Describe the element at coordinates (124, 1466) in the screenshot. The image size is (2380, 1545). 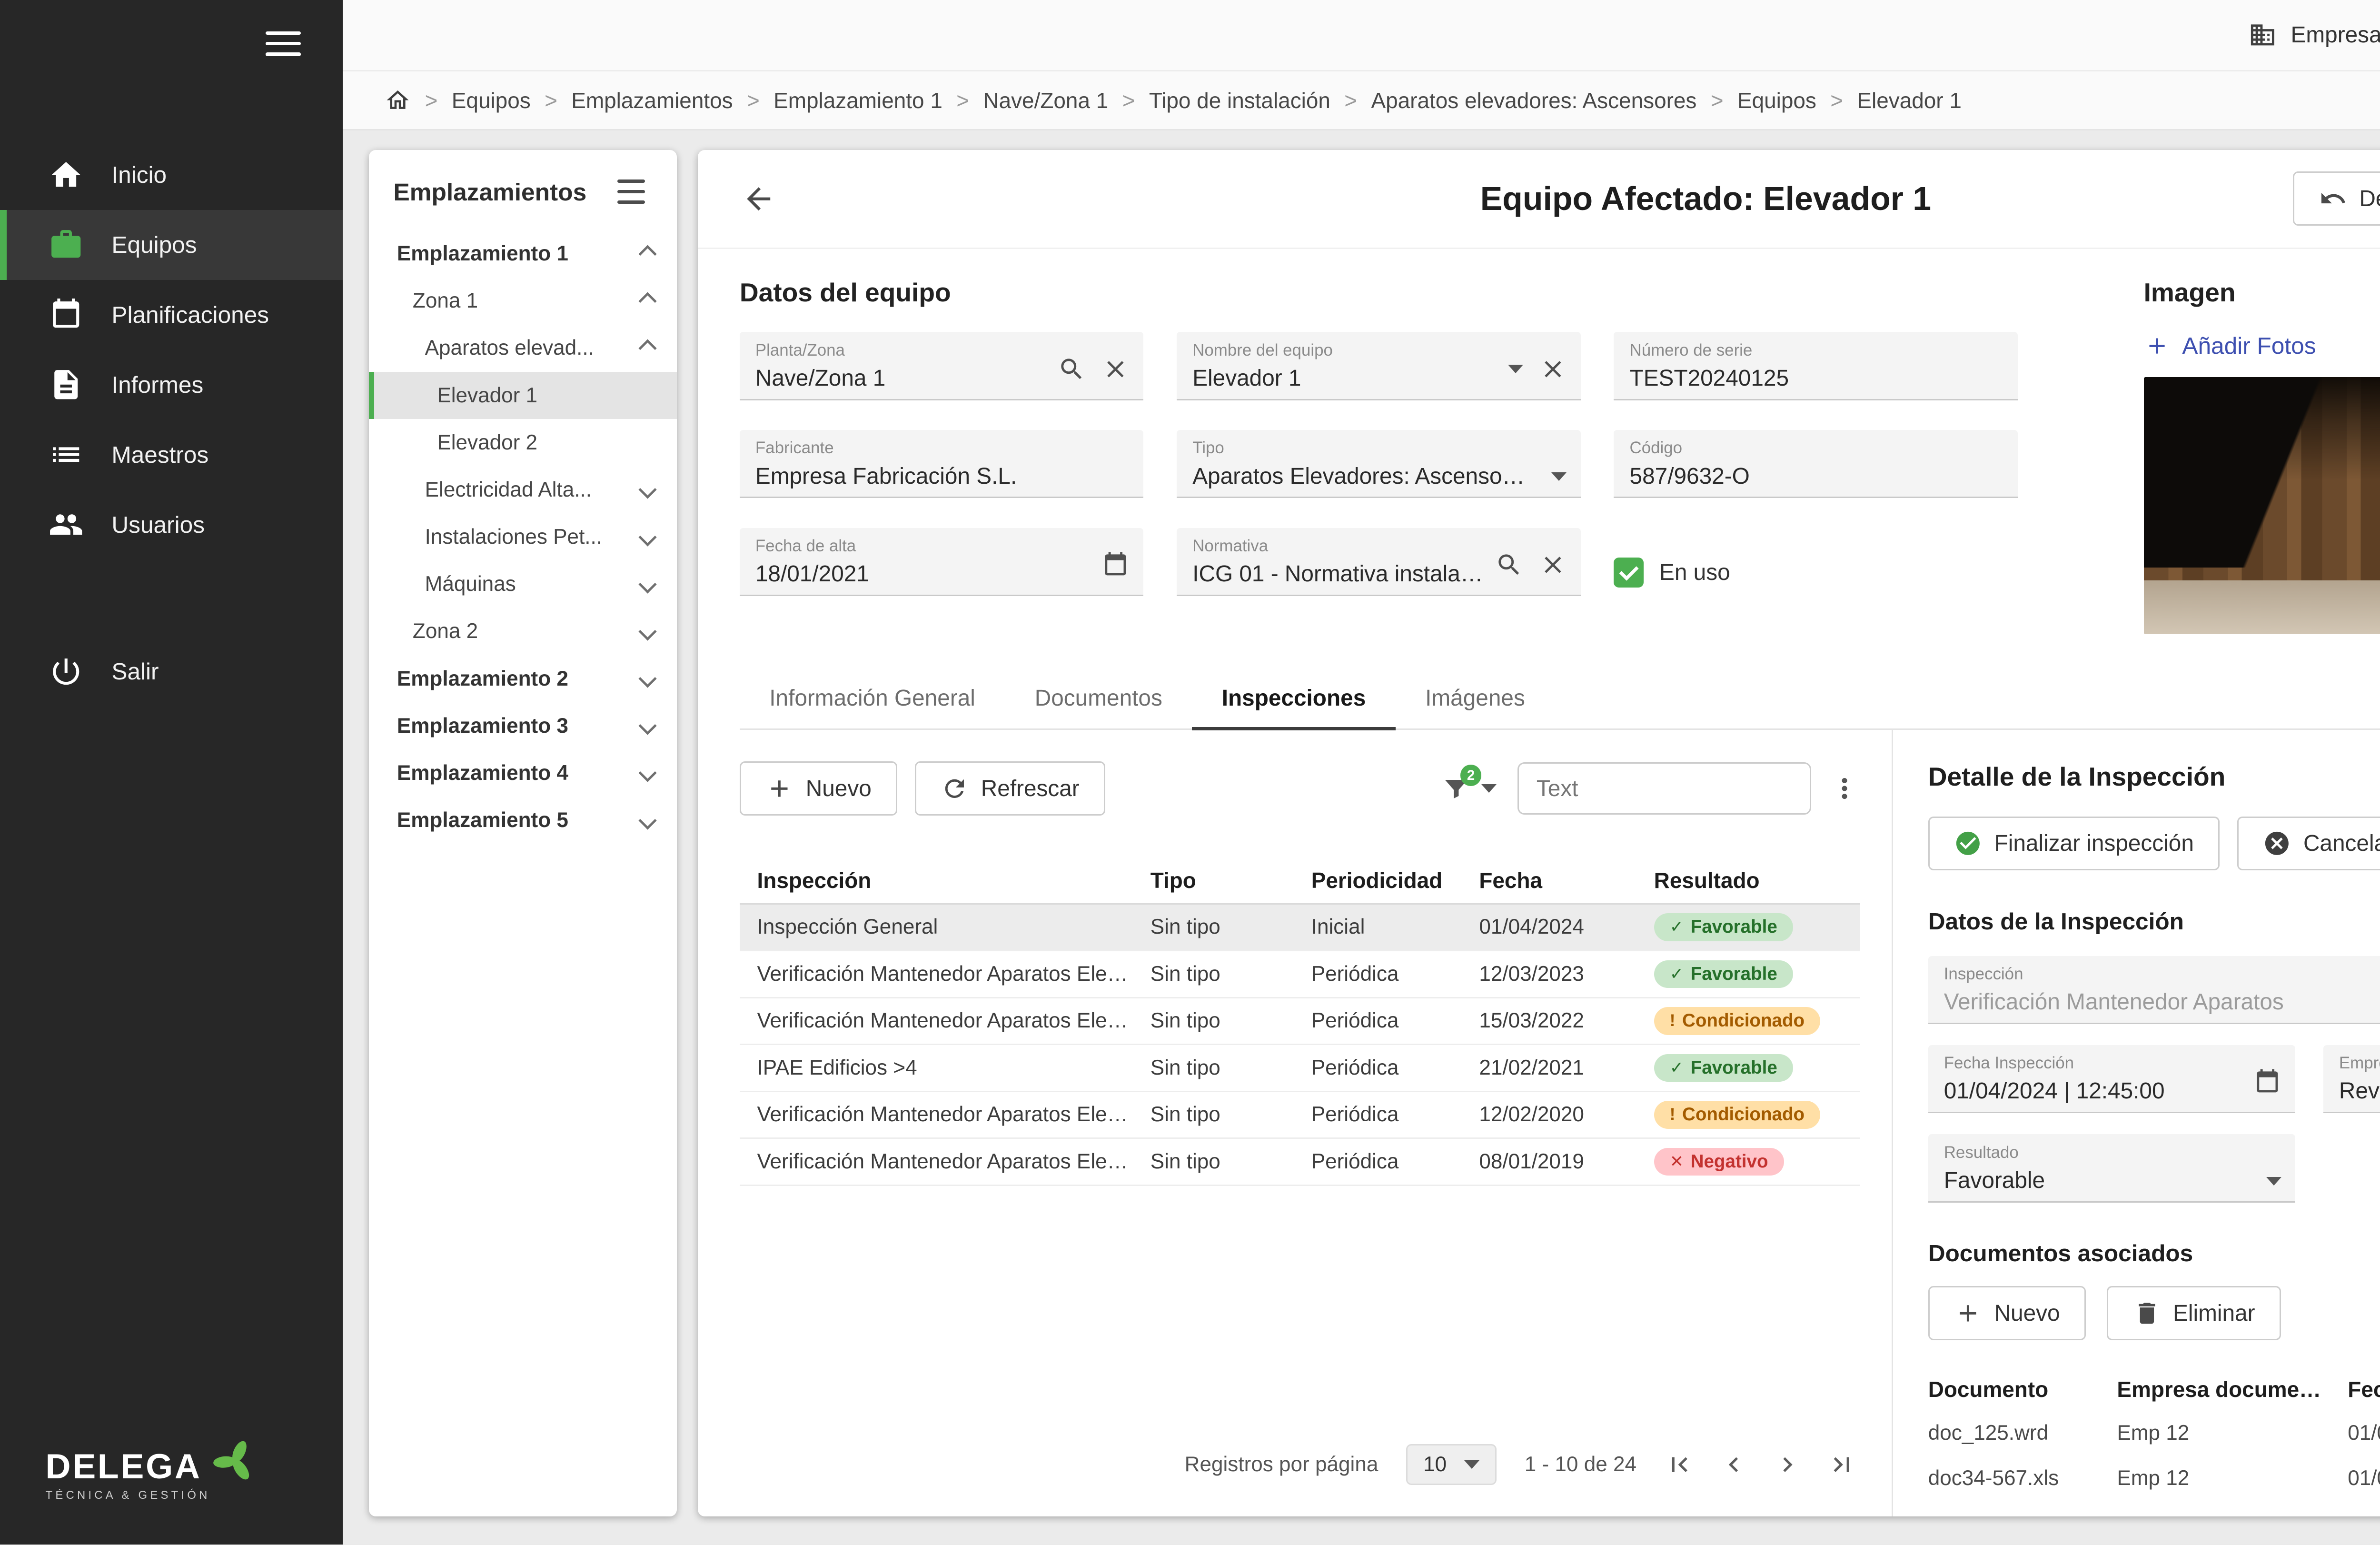
I see `logo-text: DELEGA` at that location.